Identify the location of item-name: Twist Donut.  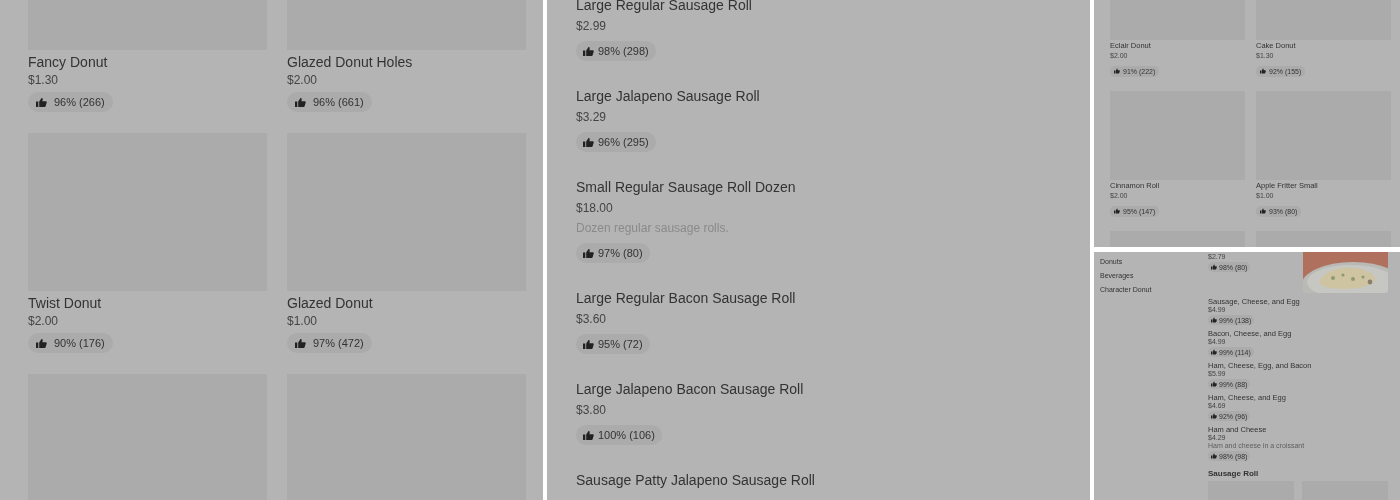
(65, 303).